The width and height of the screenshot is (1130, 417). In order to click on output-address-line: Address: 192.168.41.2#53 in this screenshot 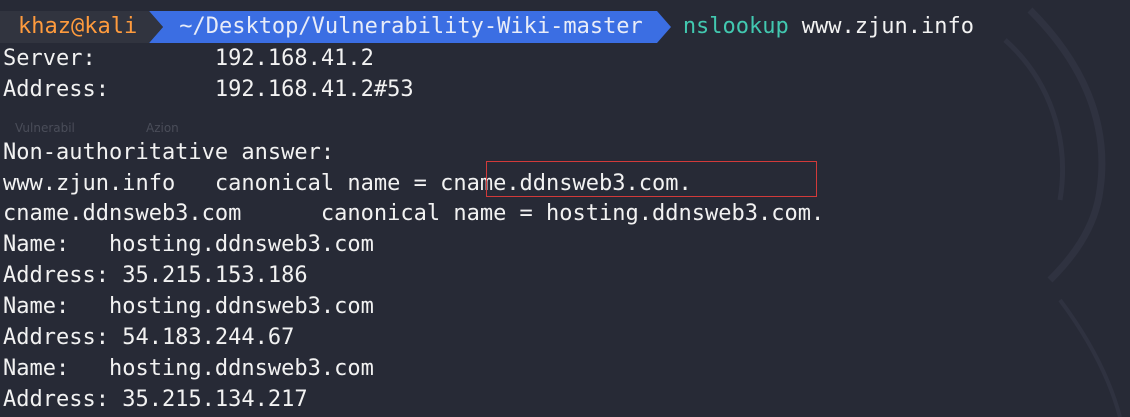, I will do `click(208, 89)`.